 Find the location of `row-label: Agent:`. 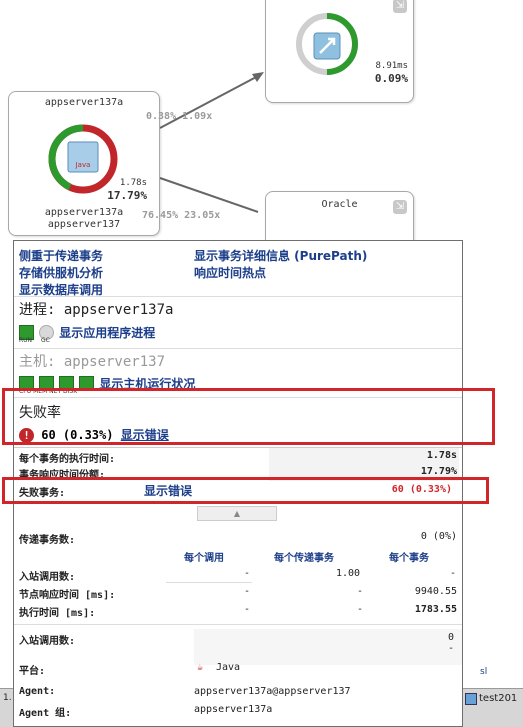

row-label: Agent: is located at coordinates (37, 691).